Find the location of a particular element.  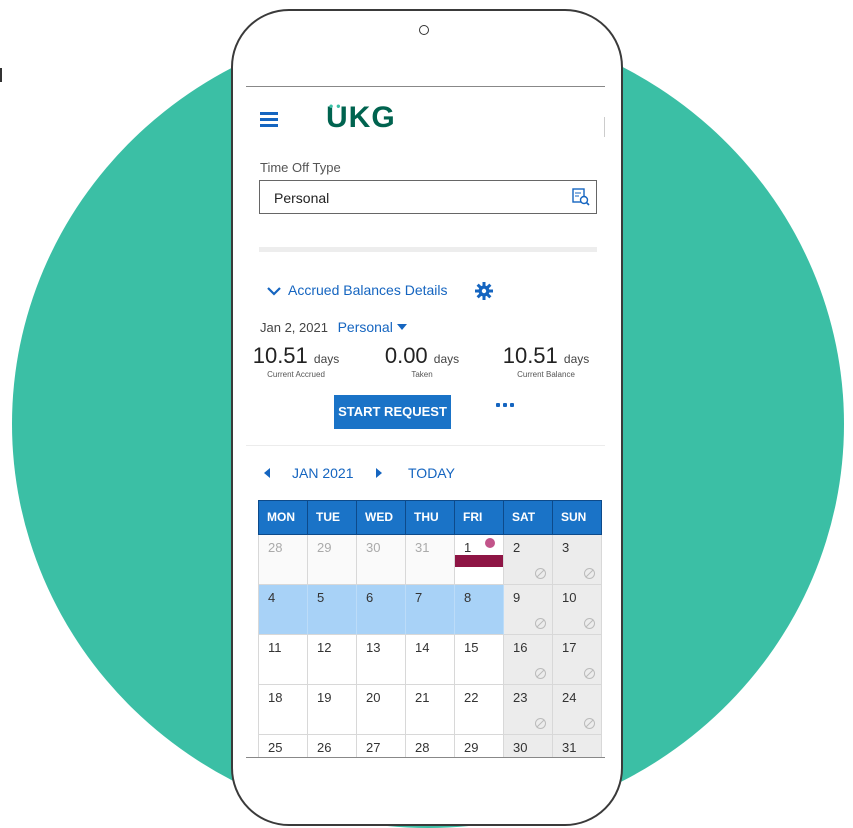

edge-mark is located at coordinates (1, 75).